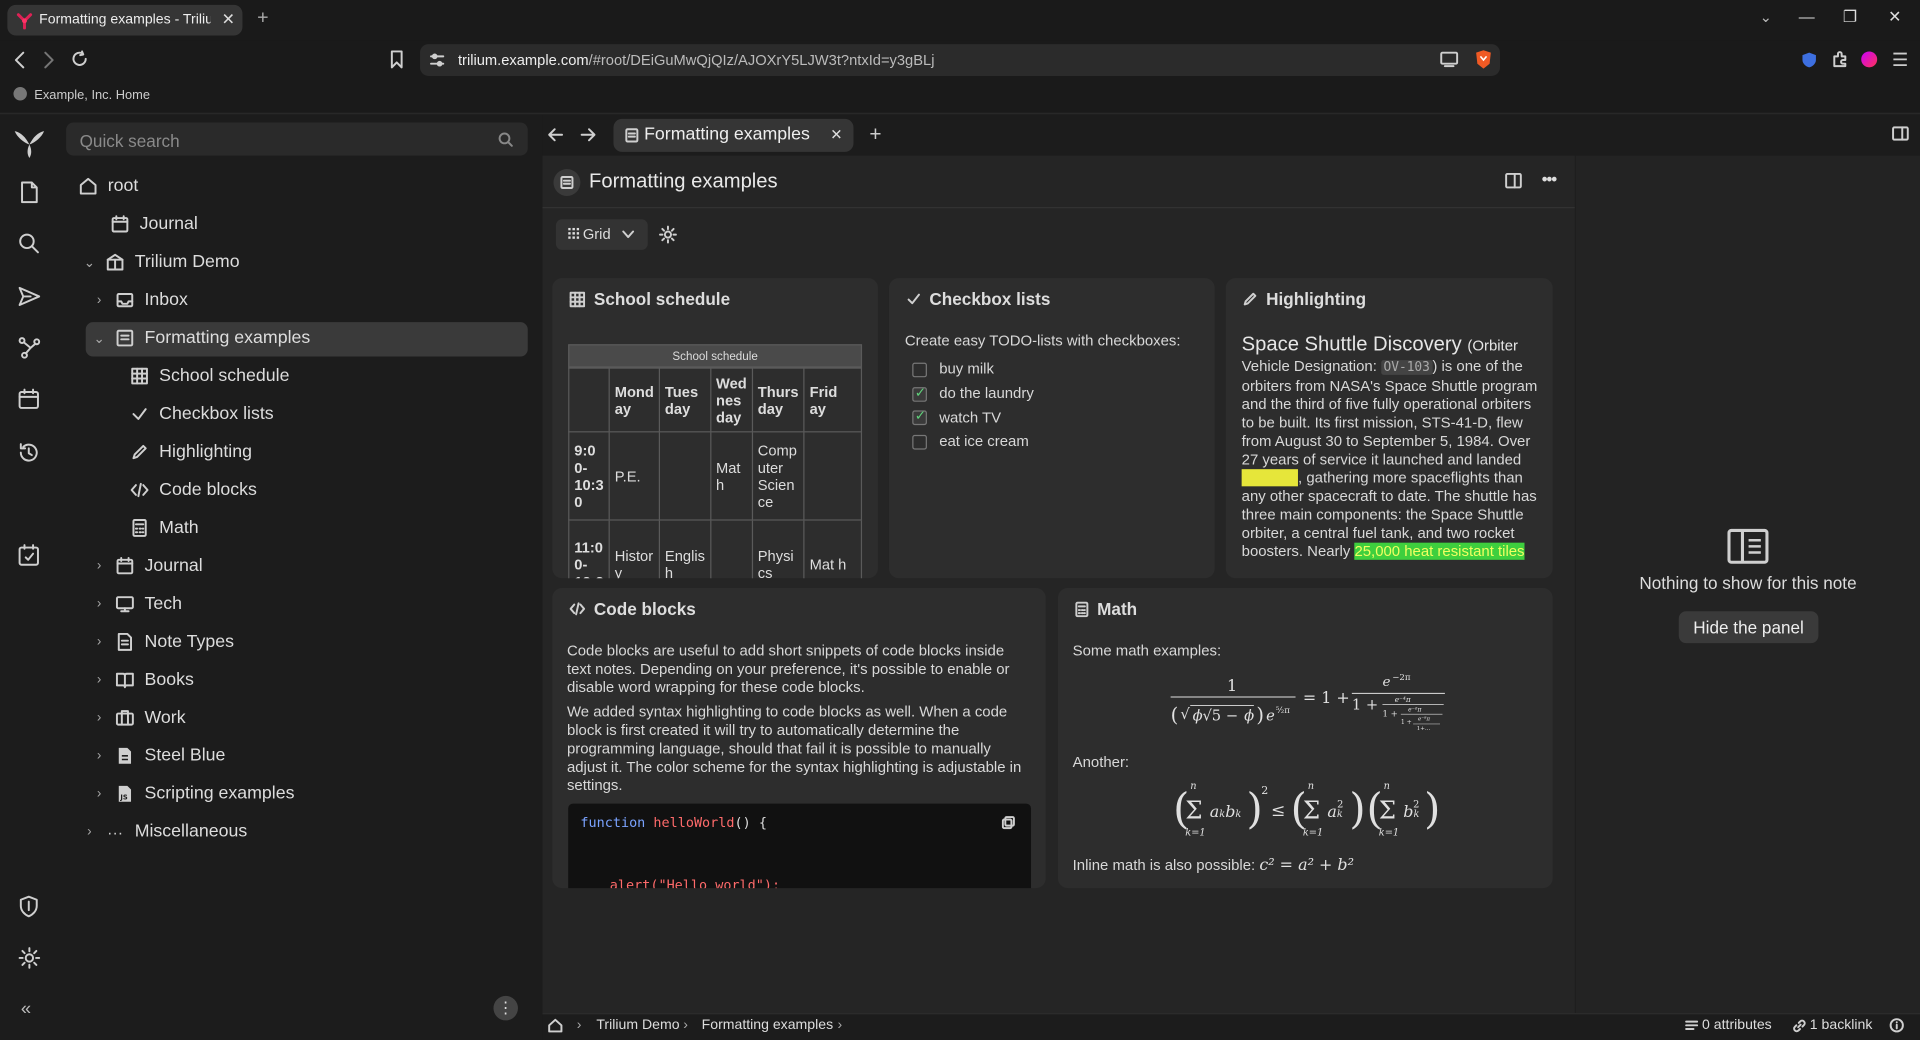 This screenshot has width=1920, height=1040. What do you see at coordinates (29, 958) in the screenshot?
I see `settings-gear-icon` at bounding box center [29, 958].